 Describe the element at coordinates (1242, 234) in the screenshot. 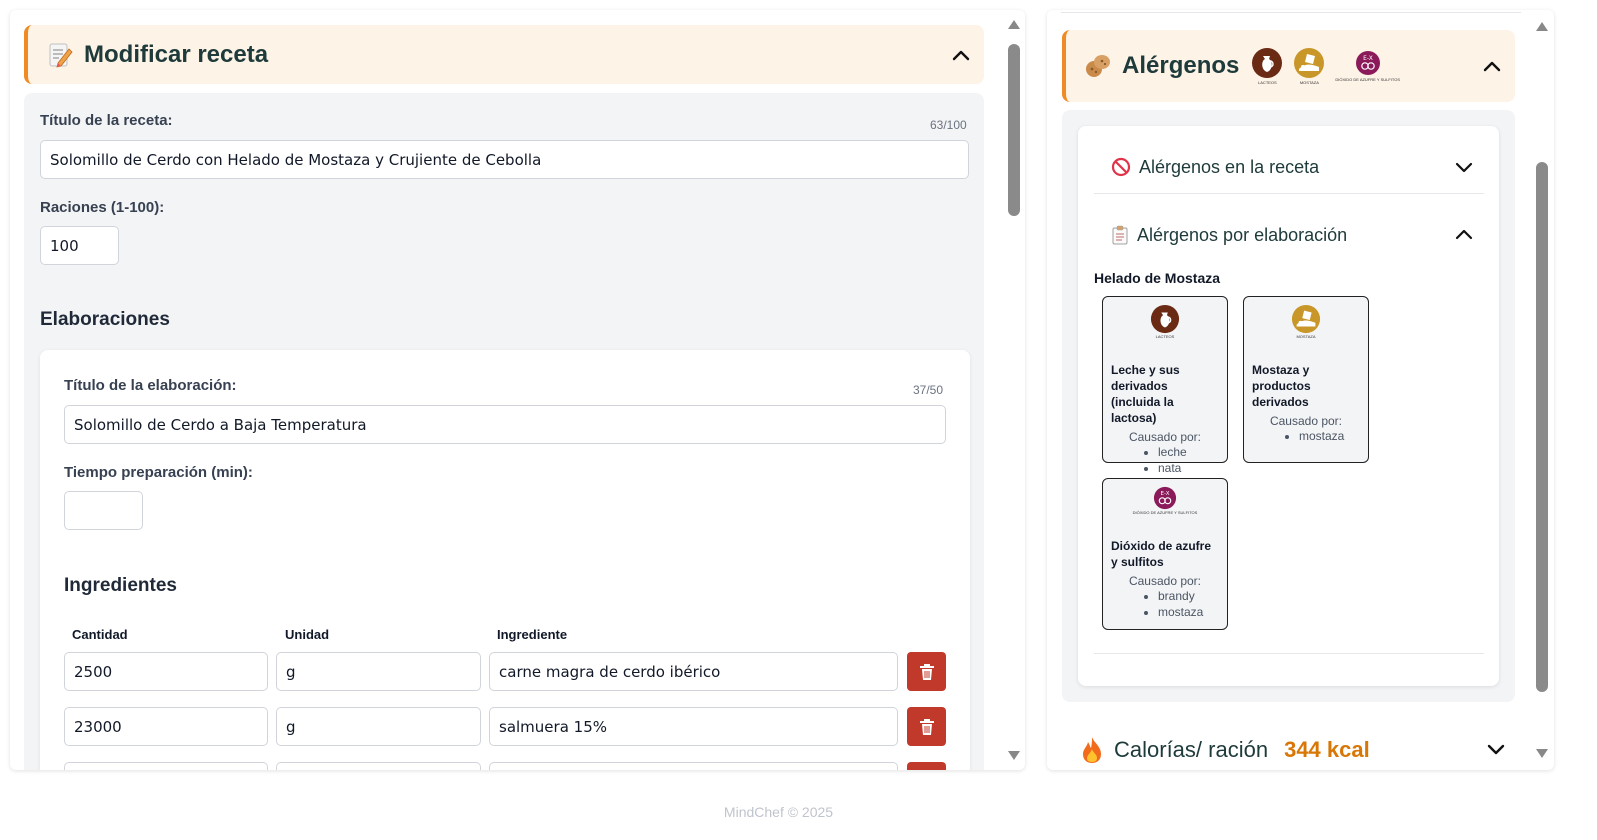

I see `allergens-by-elaboration-label: Alérgenos por elaboración` at that location.